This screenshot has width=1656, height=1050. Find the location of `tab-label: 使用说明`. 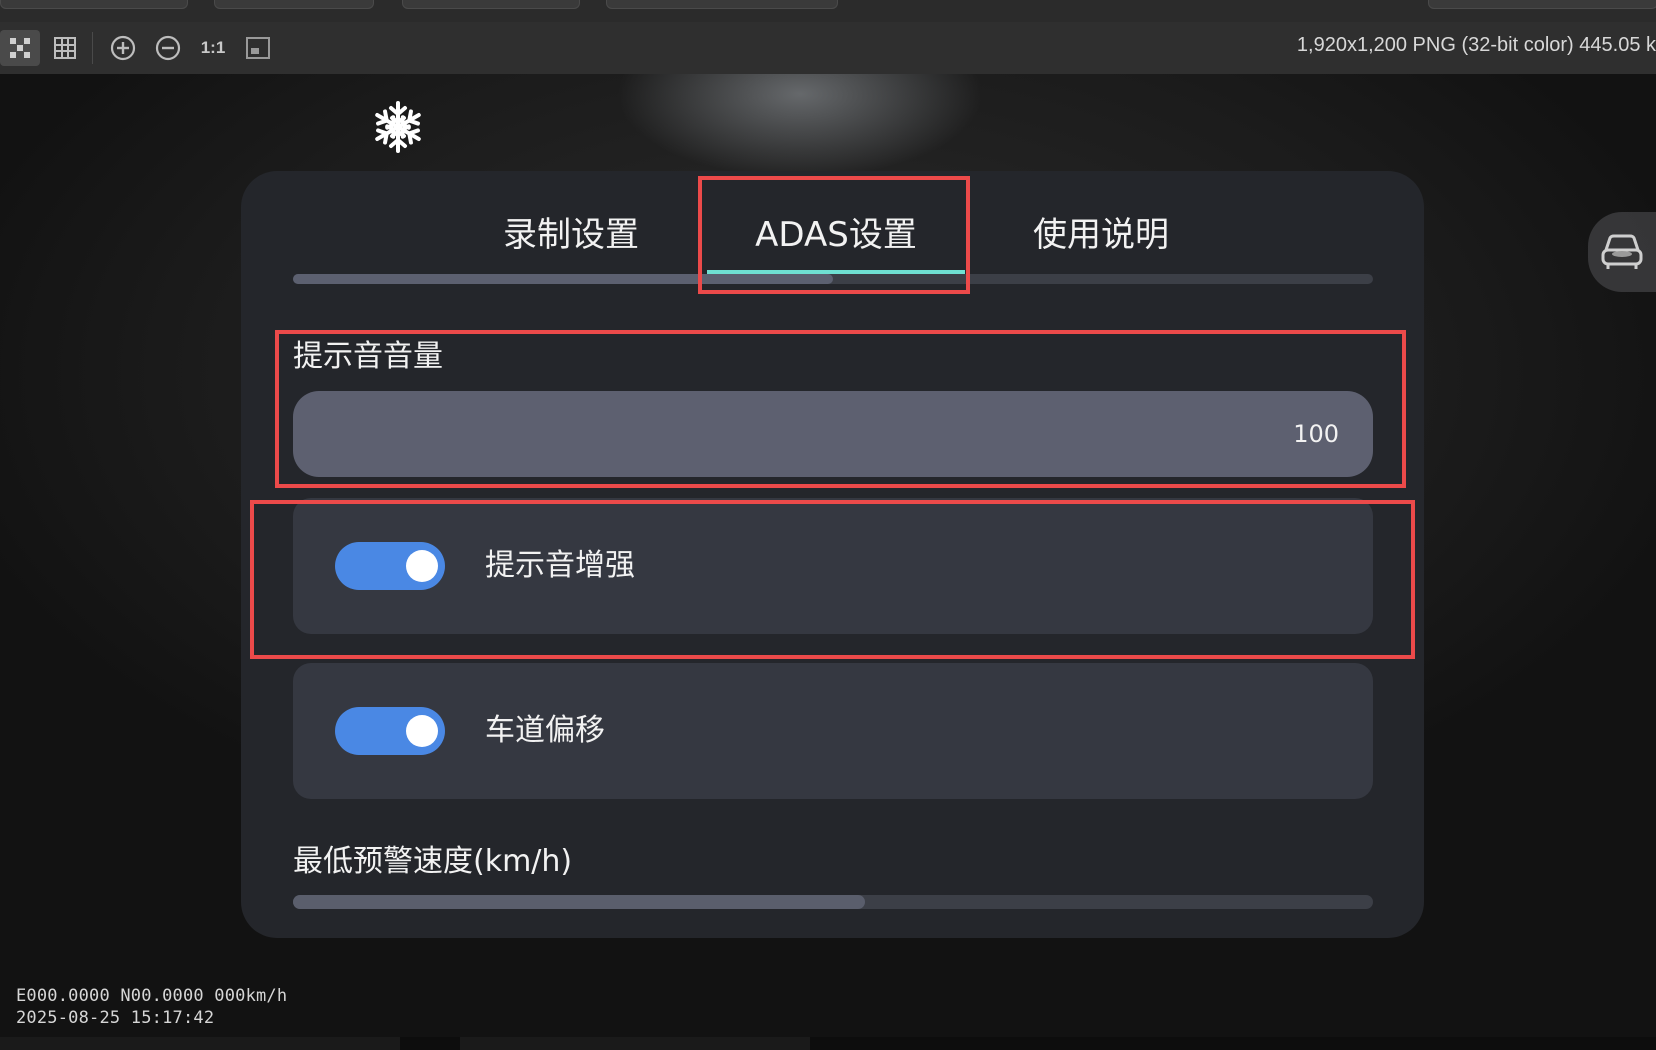

tab-label: 使用说明 is located at coordinates (1101, 234).